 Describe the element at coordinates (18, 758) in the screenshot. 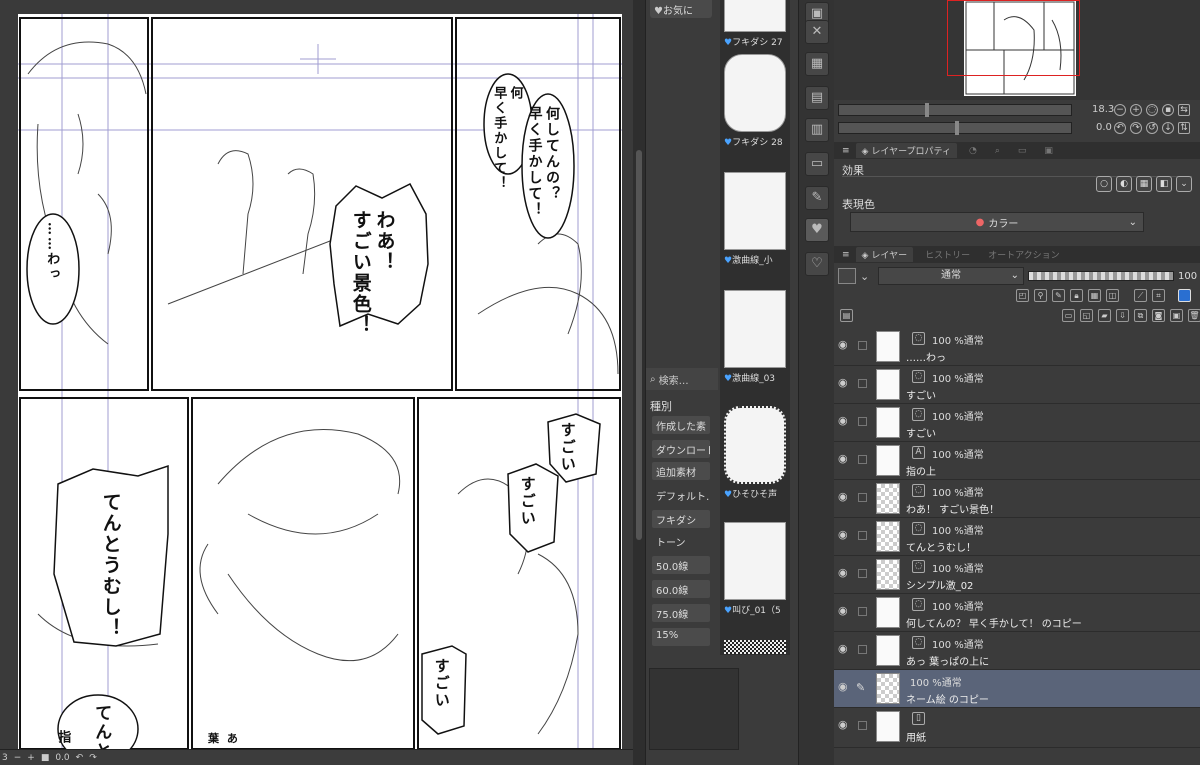

I see `zoom-out-button: −` at that location.